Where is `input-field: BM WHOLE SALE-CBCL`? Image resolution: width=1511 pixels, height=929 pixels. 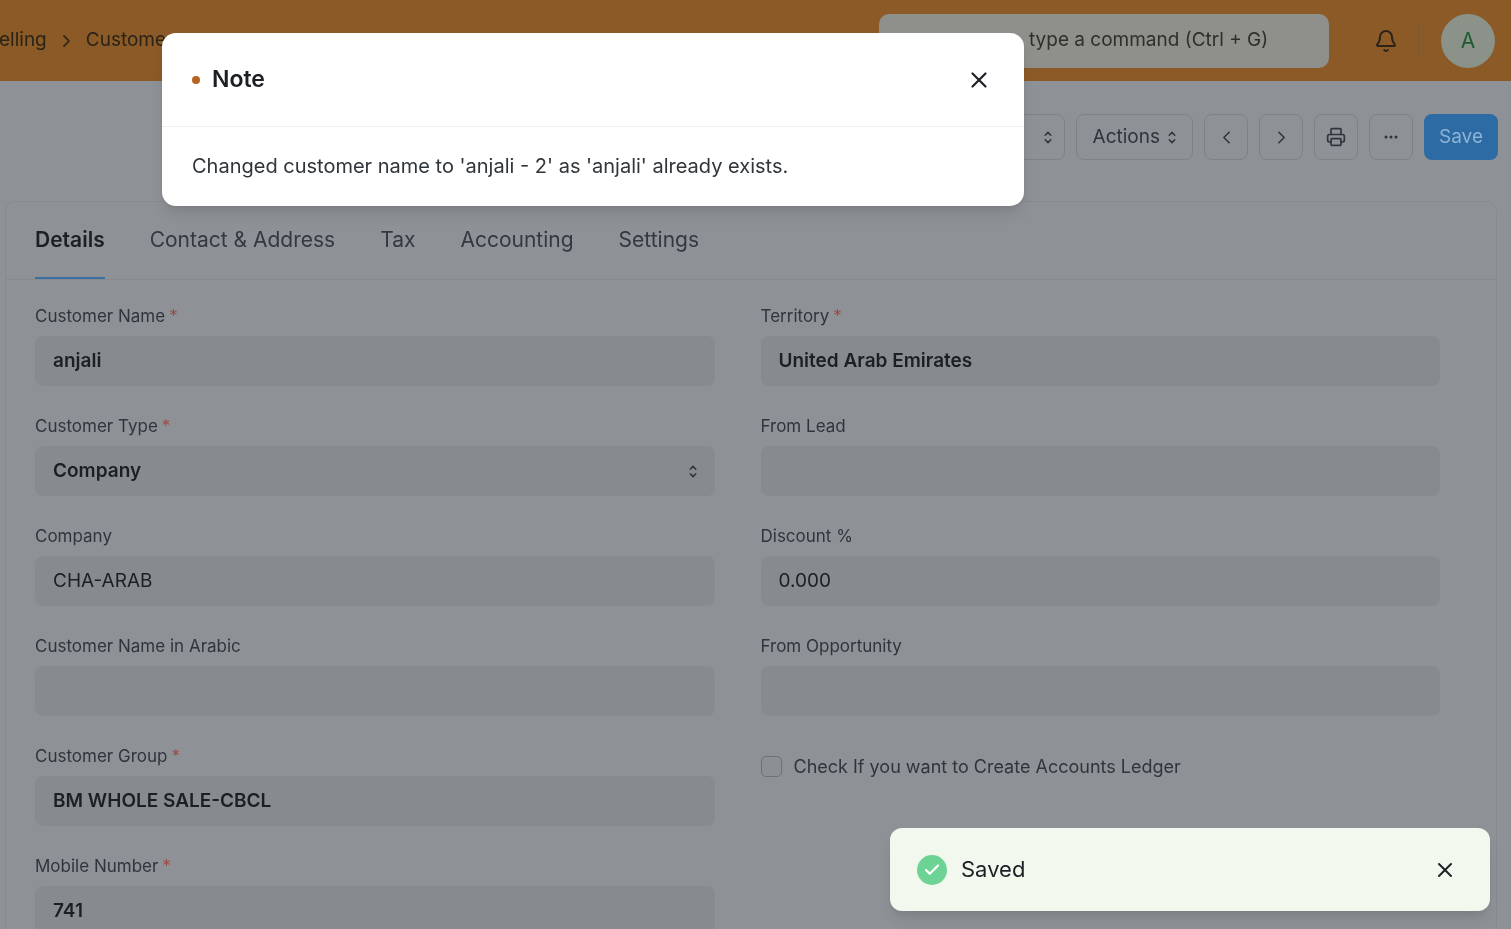 input-field: BM WHOLE SALE-CBCL is located at coordinates (375, 801).